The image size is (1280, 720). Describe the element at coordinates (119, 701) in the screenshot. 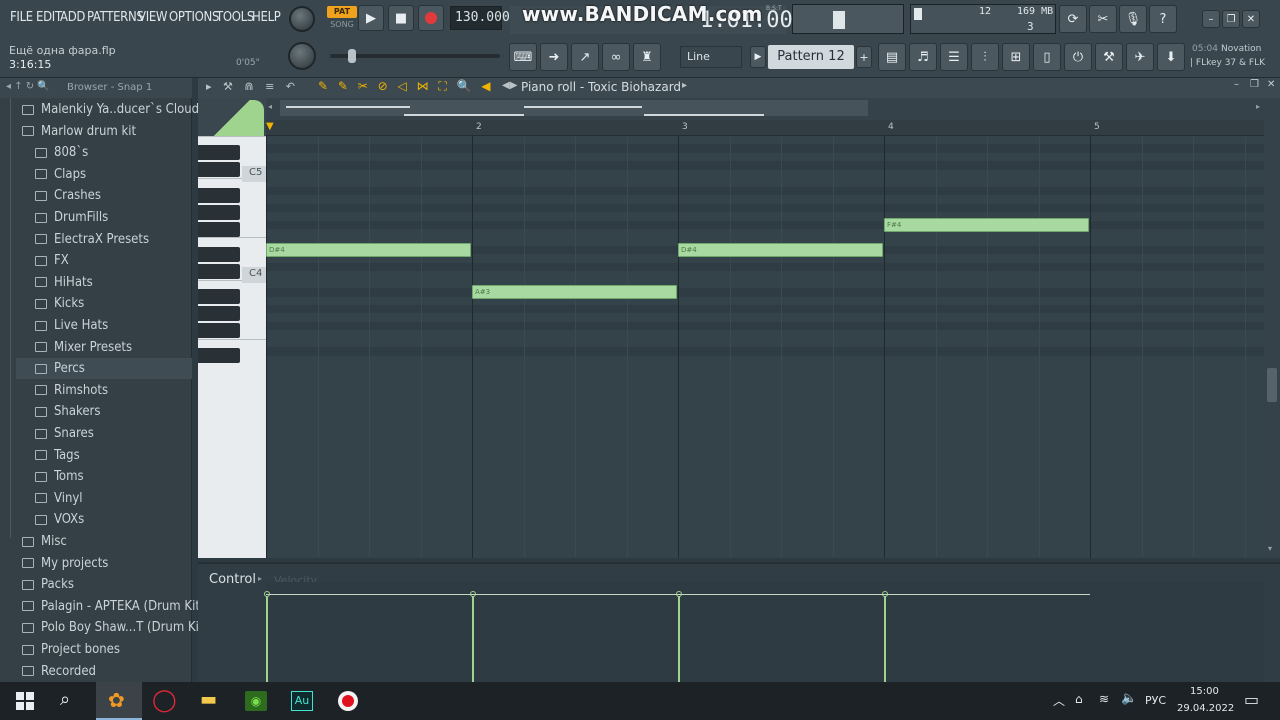

I see `taskbar-fl-studio: ✿` at that location.